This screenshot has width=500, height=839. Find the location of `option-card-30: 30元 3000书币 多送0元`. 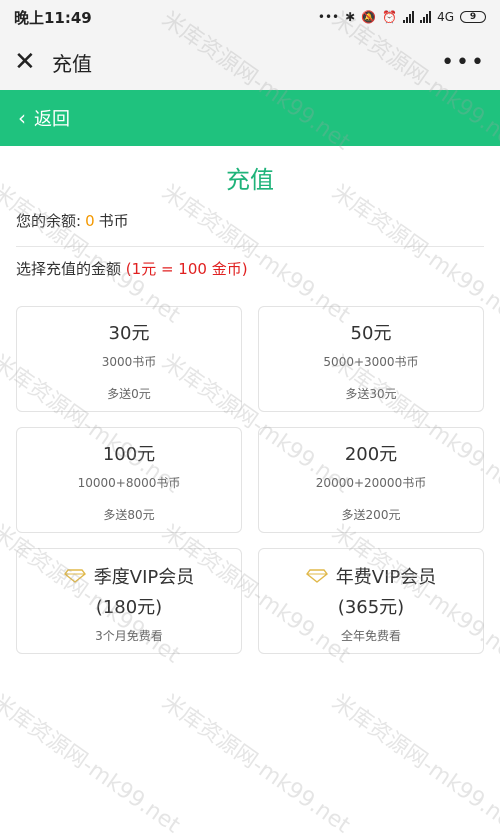

option-card-30: 30元 3000书币 多送0元 is located at coordinates (129, 359).